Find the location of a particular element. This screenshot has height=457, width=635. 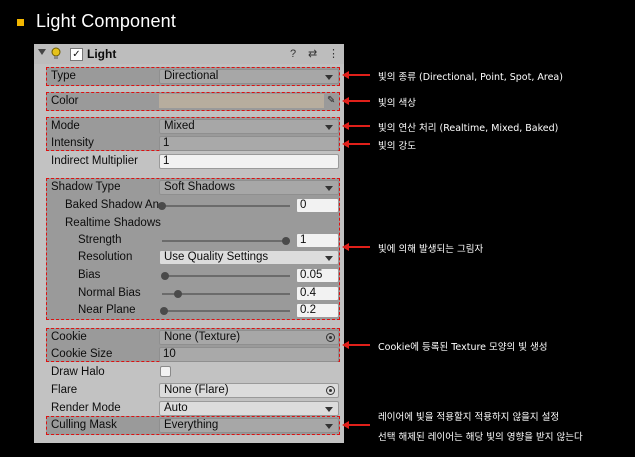

cookie-annotation: Cookie에 등록된 Texture 모양의 빛 생성 is located at coordinates (463, 347).